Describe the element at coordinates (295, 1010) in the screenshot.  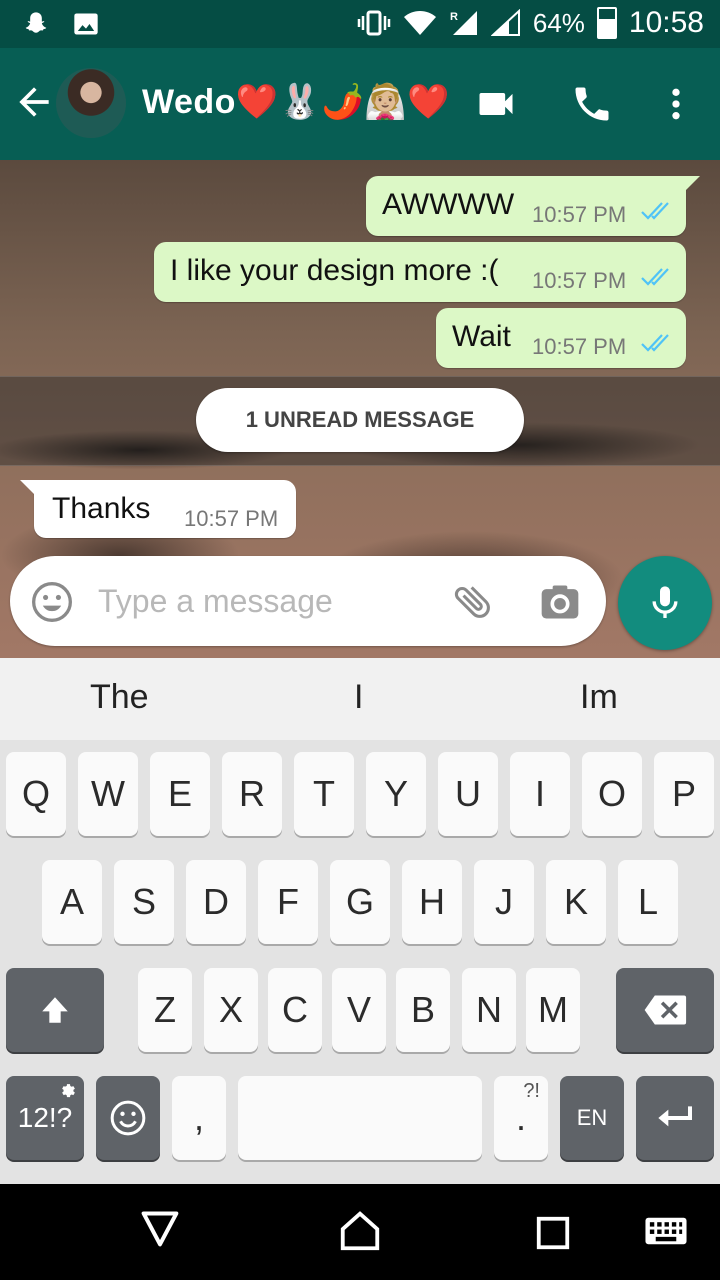
I see `key-c: C` at that location.